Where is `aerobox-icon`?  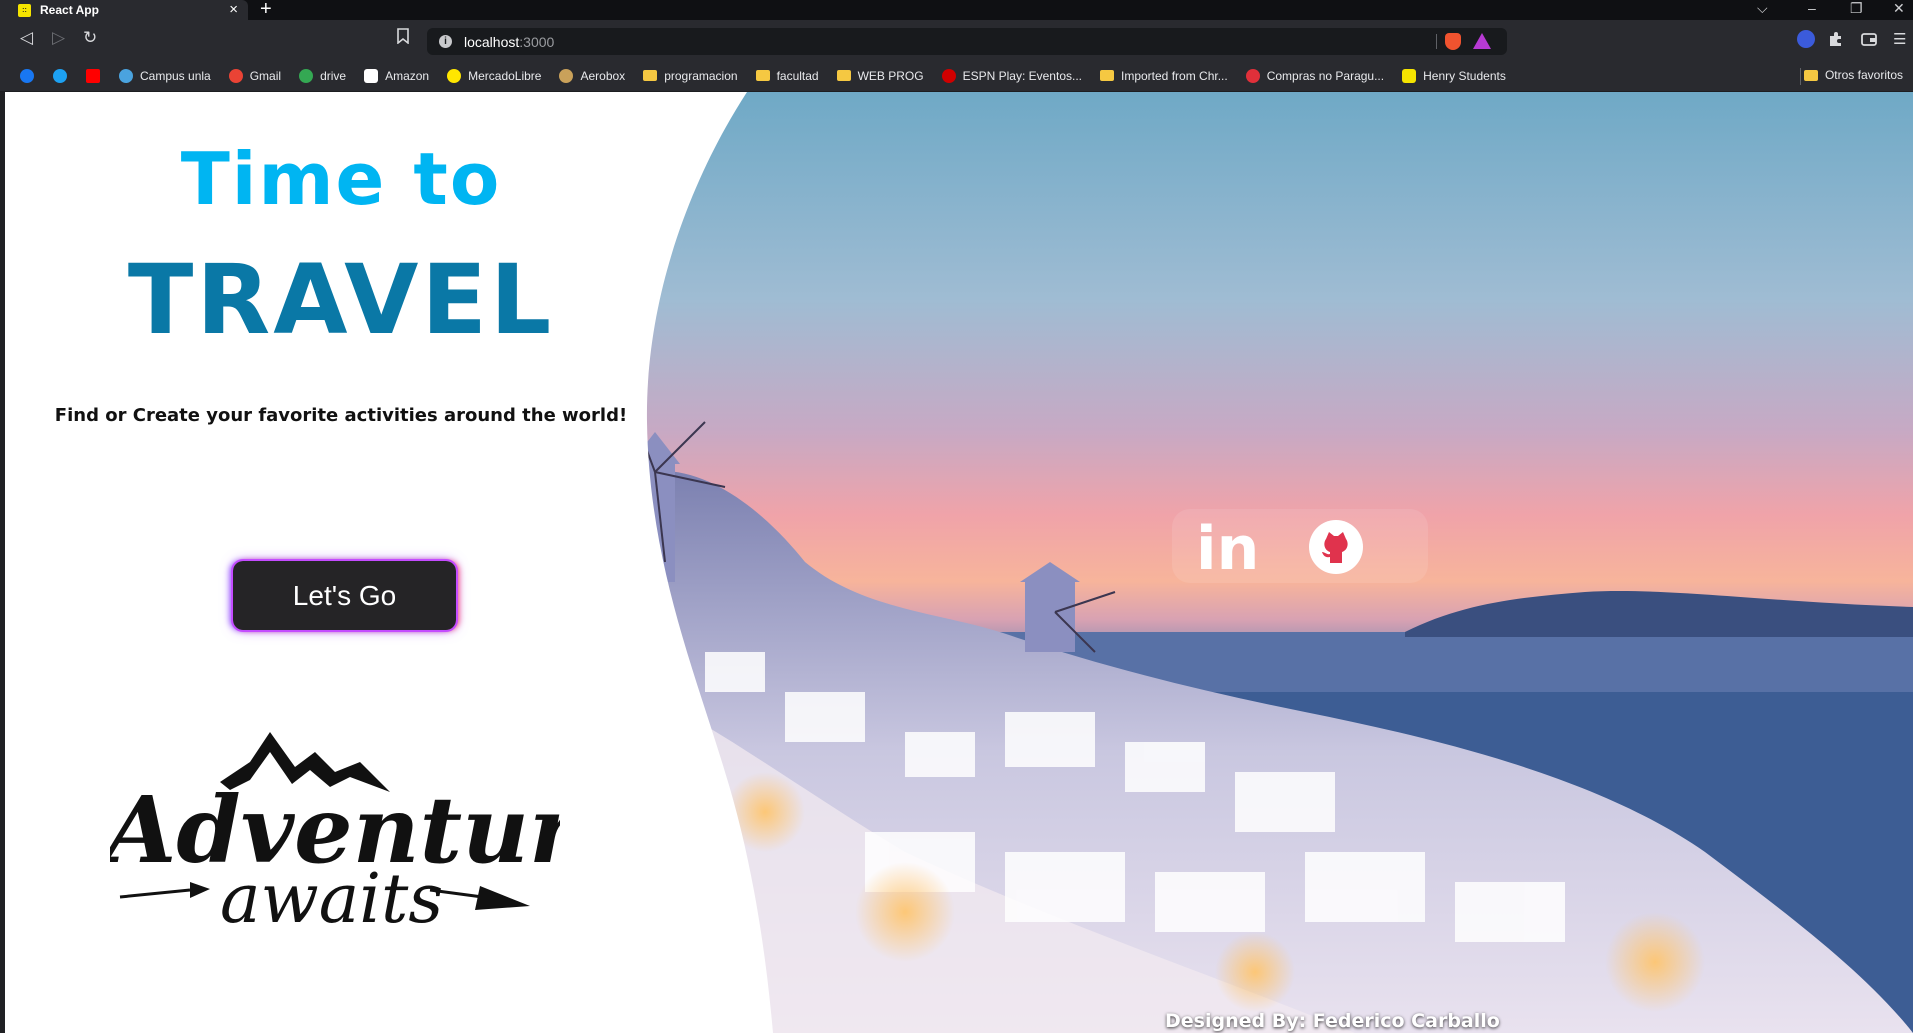
aerobox-icon is located at coordinates (566, 75).